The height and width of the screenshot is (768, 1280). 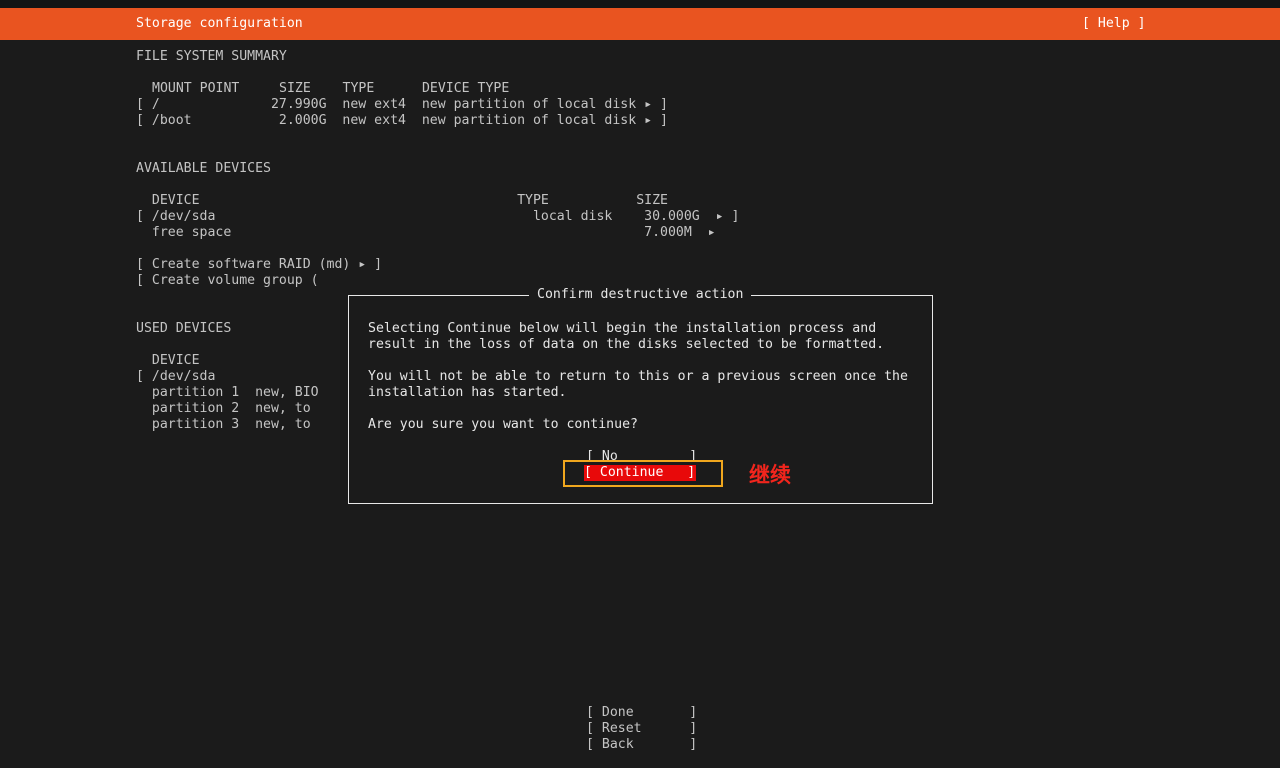 What do you see at coordinates (640, 24) in the screenshot?
I see `title-bar: Storage configuration [ Help ]` at bounding box center [640, 24].